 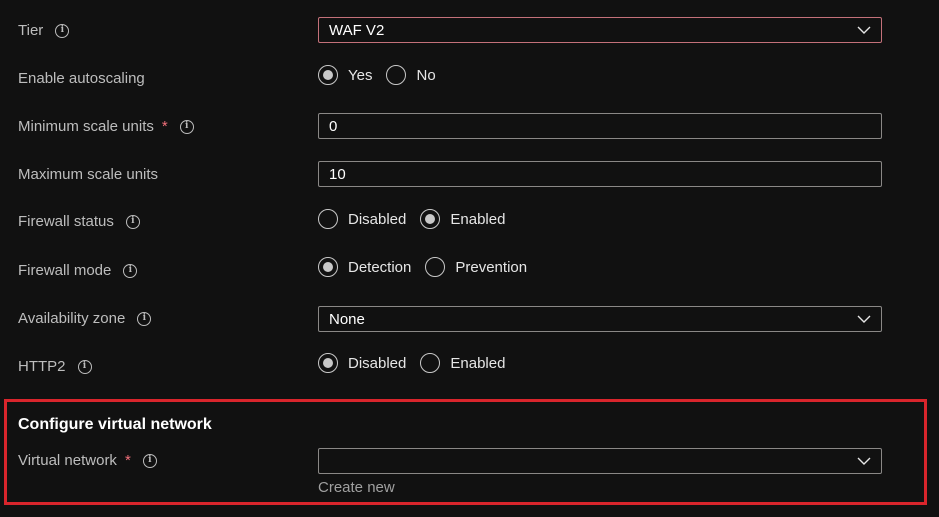 What do you see at coordinates (362, 363) in the screenshot?
I see `http2-disabled-radio: Disabled` at bounding box center [362, 363].